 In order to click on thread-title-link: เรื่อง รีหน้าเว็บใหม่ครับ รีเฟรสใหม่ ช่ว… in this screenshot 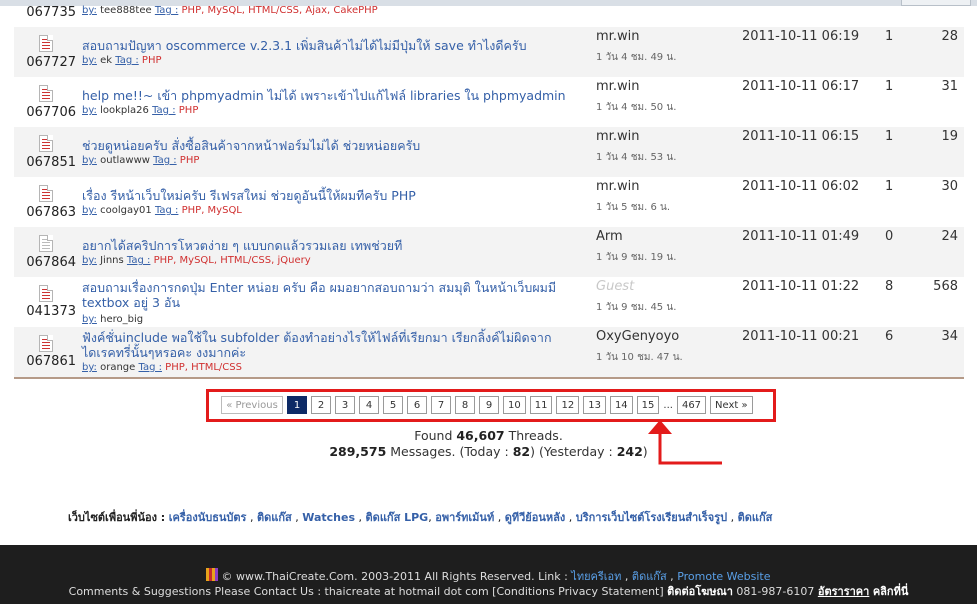, I will do `click(334, 195)`.